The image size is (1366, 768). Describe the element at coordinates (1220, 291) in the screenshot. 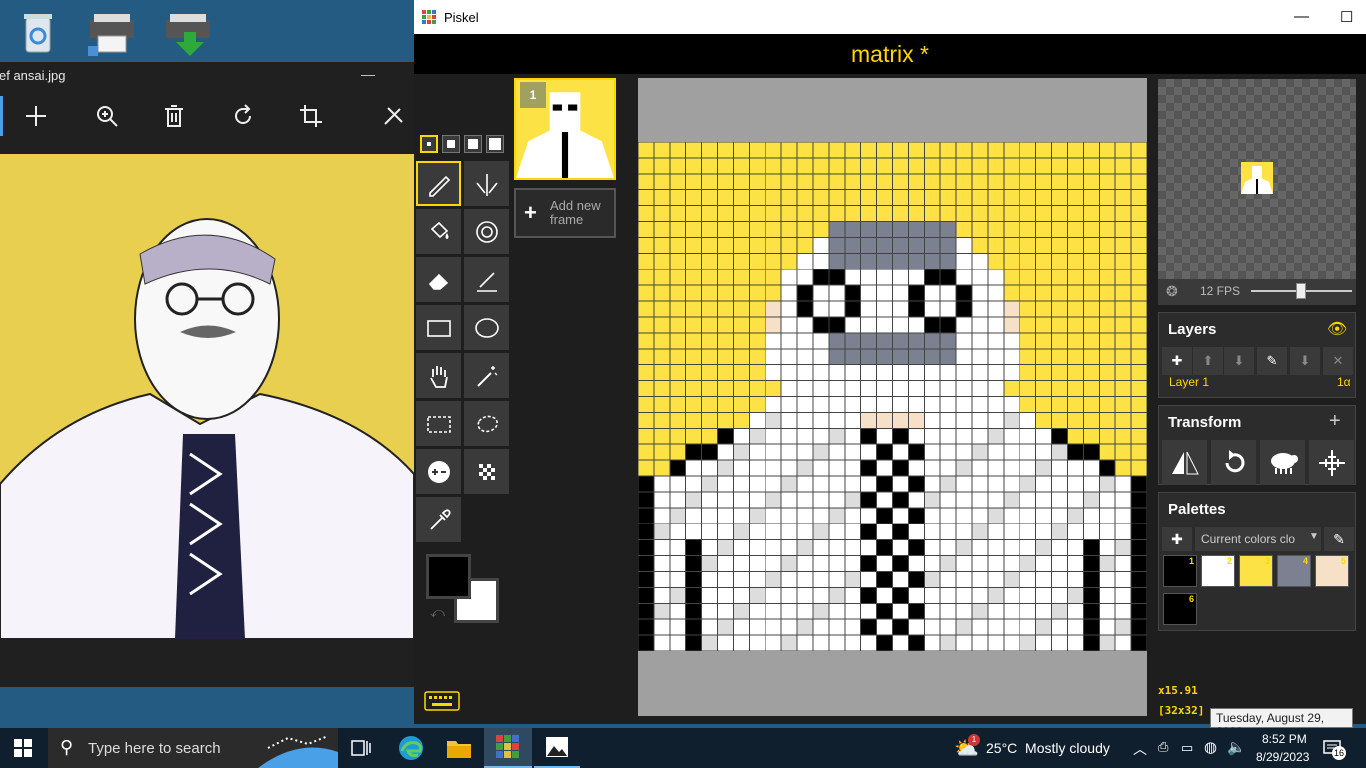

I see `fps-label: 12 FPS` at that location.